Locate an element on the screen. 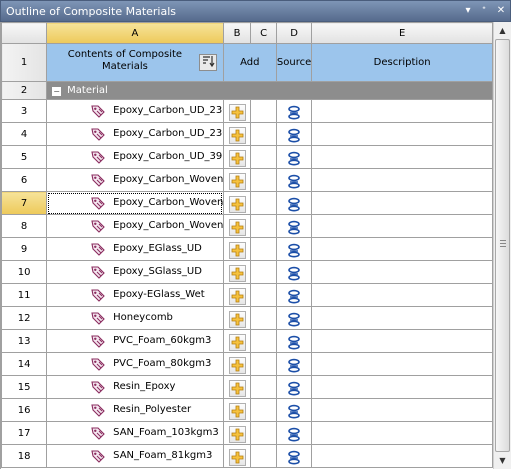 The height and width of the screenshot is (469, 511). row-number: 16 is located at coordinates (24, 410).